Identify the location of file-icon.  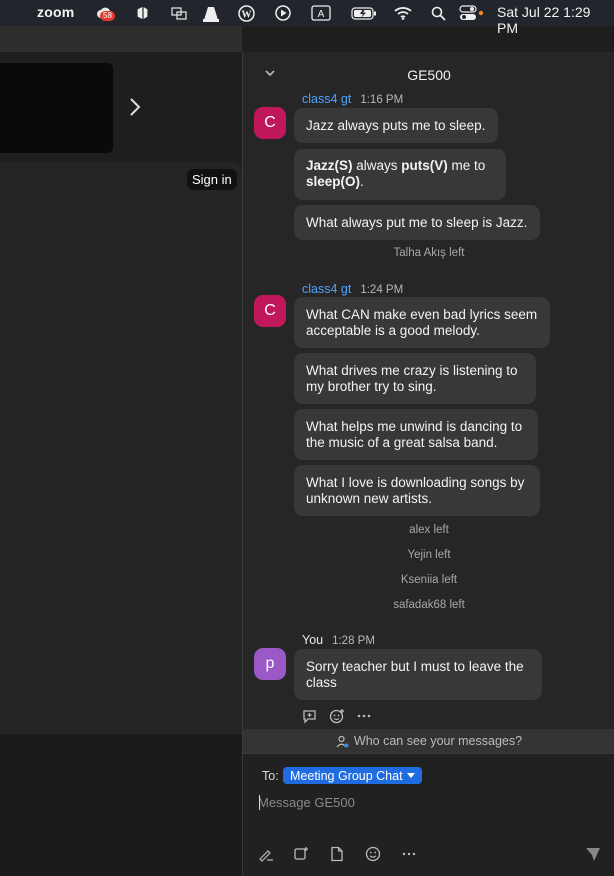
(337, 854).